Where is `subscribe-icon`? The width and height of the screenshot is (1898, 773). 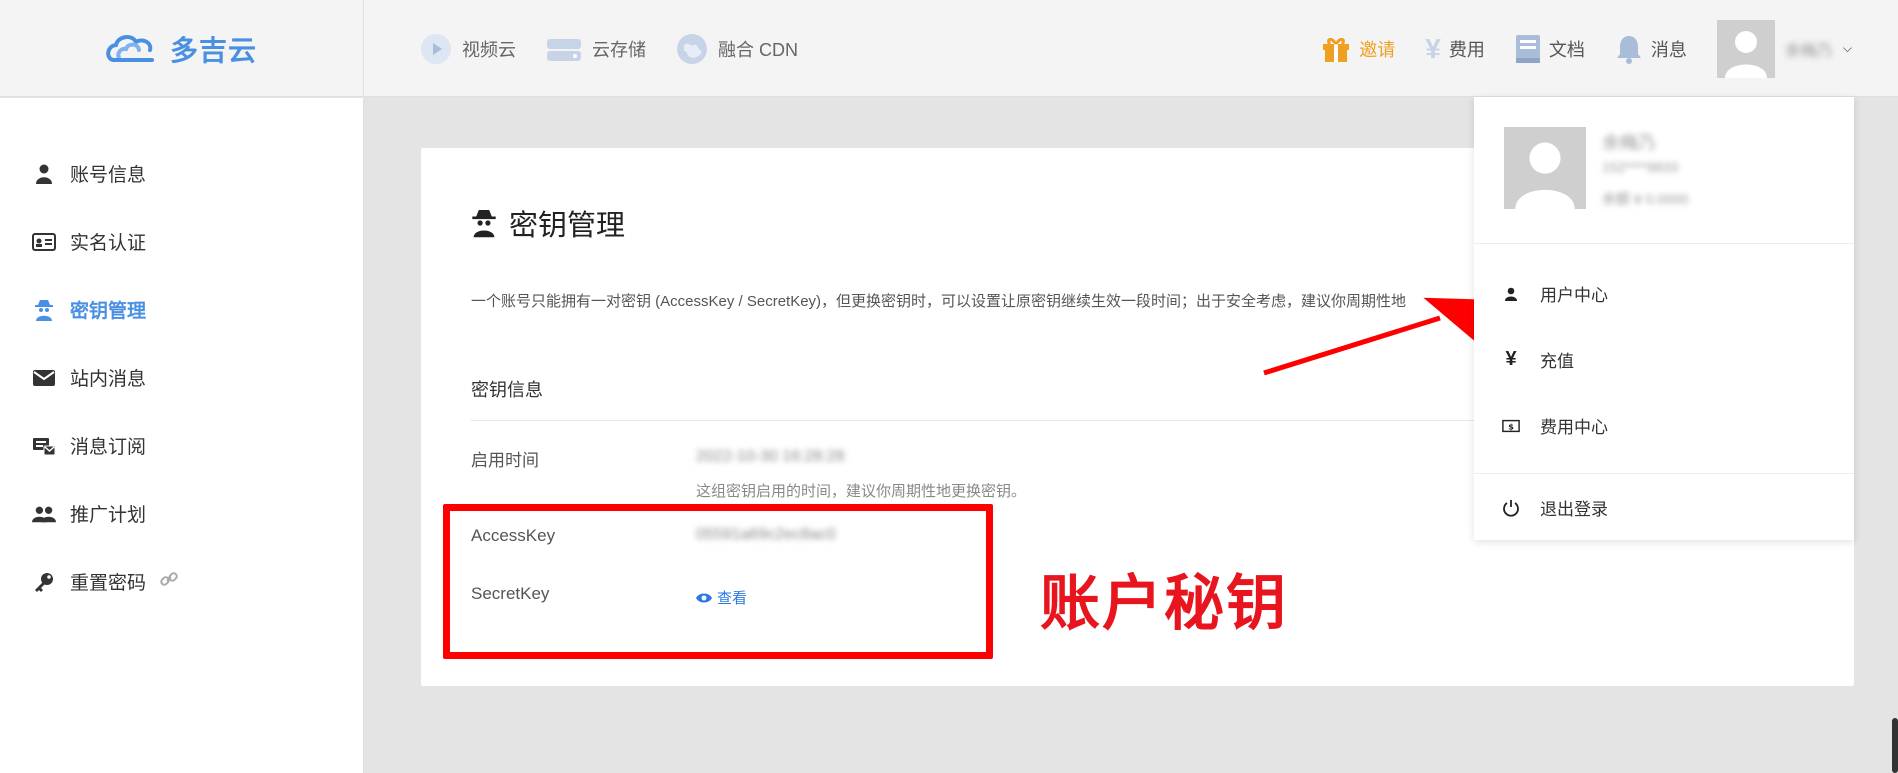 subscribe-icon is located at coordinates (44, 446).